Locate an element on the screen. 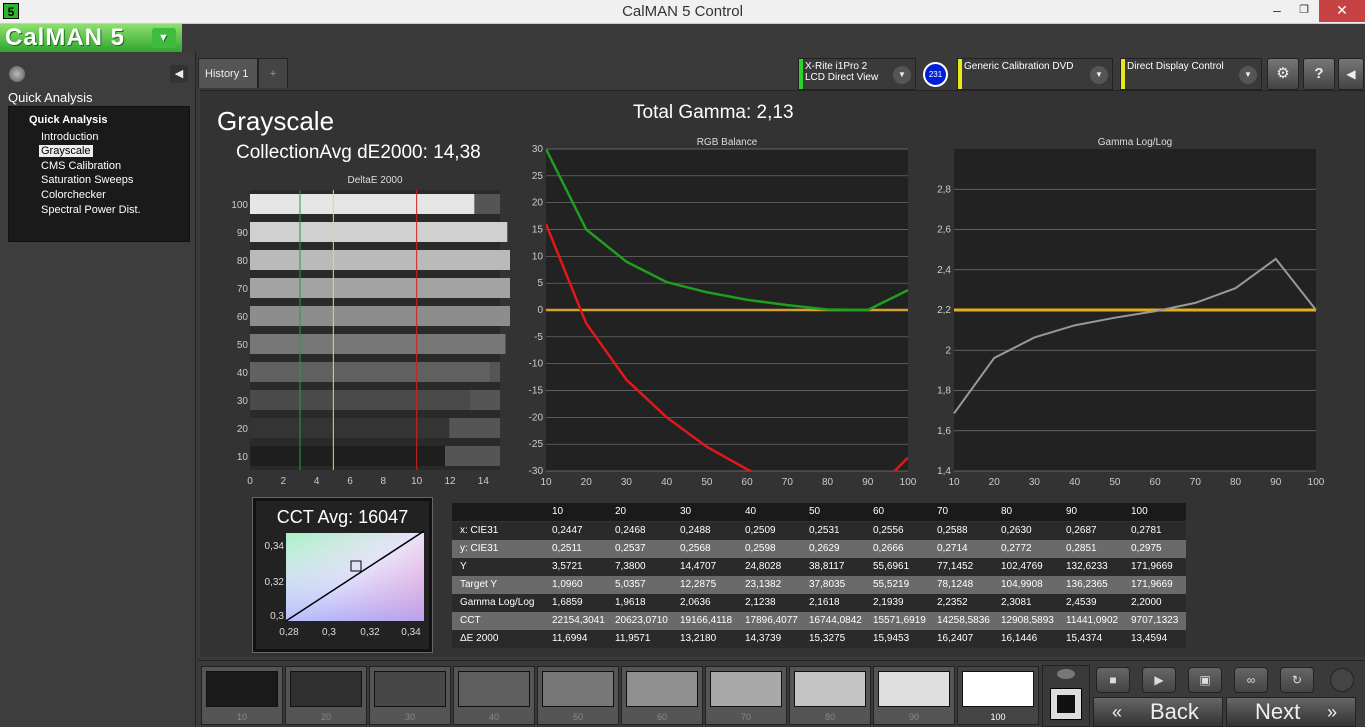  table-cell: 0,2781 is located at coordinates (1146, 530).